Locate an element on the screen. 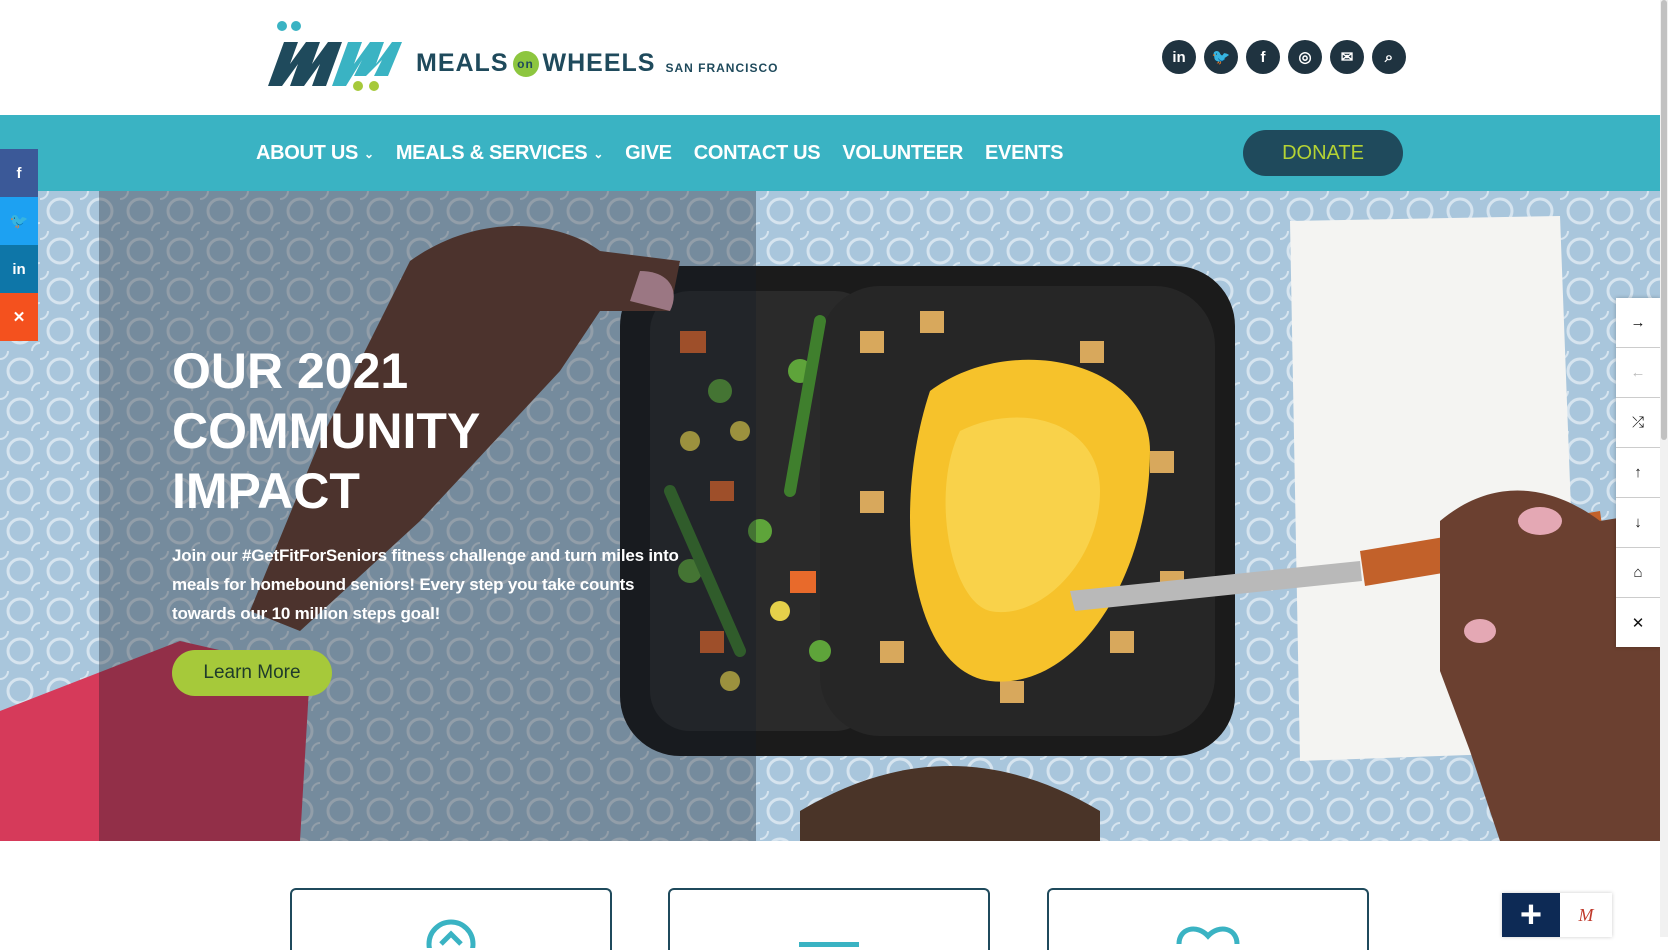 The height and width of the screenshot is (950, 1668). instagram-icon: ◎ is located at coordinates (1305, 57).